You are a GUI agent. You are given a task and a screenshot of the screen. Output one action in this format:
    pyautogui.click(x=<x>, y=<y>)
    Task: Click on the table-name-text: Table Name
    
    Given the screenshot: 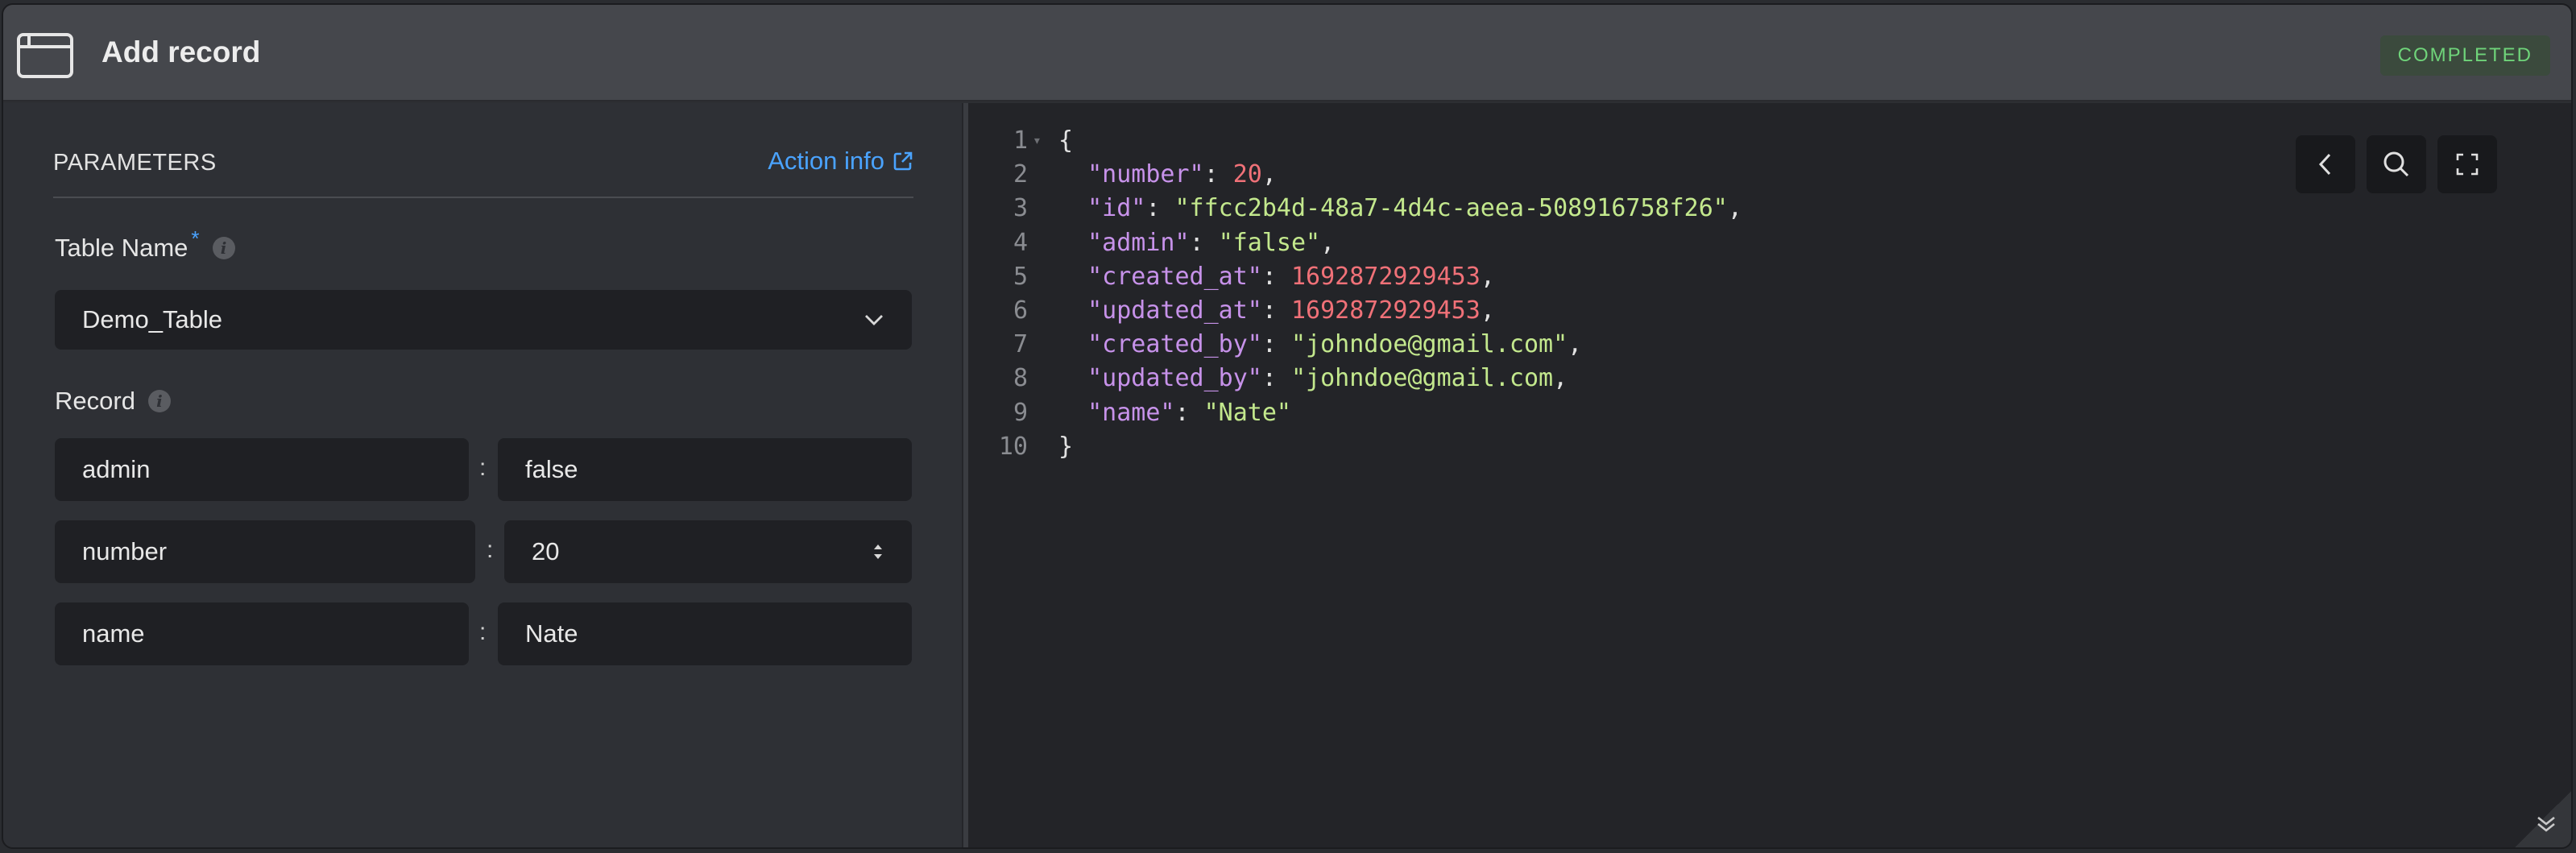 What is the action you would take?
    pyautogui.click(x=121, y=248)
    